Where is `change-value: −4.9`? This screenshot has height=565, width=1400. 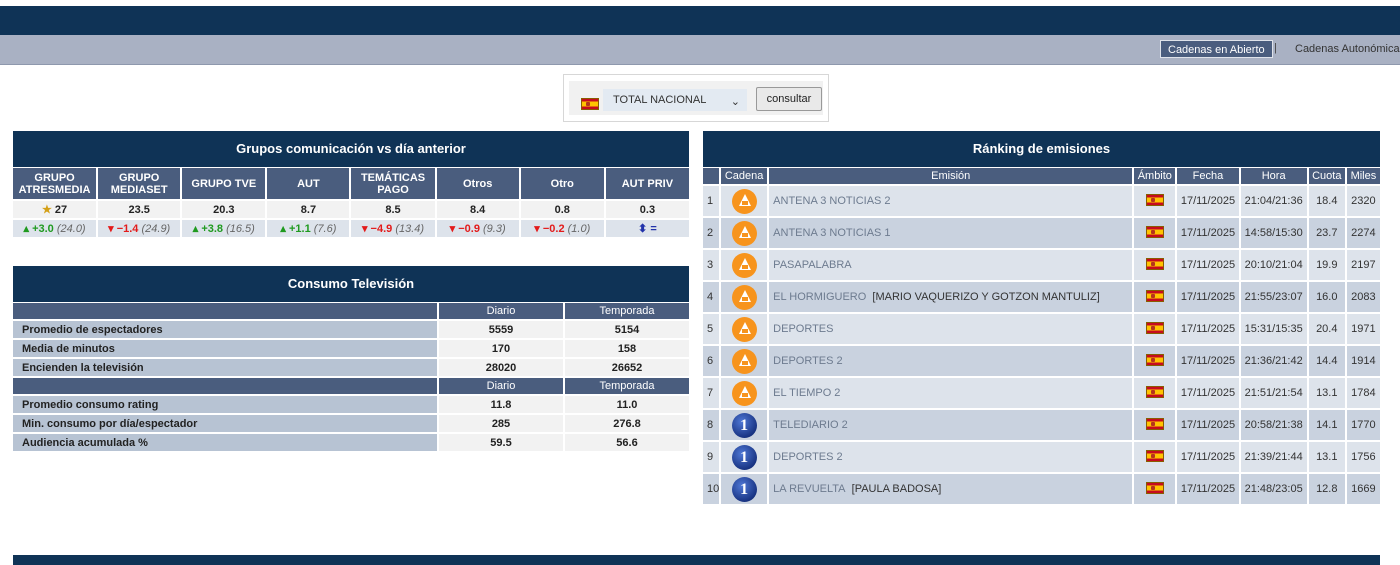 change-value: −4.9 is located at coordinates (381, 229).